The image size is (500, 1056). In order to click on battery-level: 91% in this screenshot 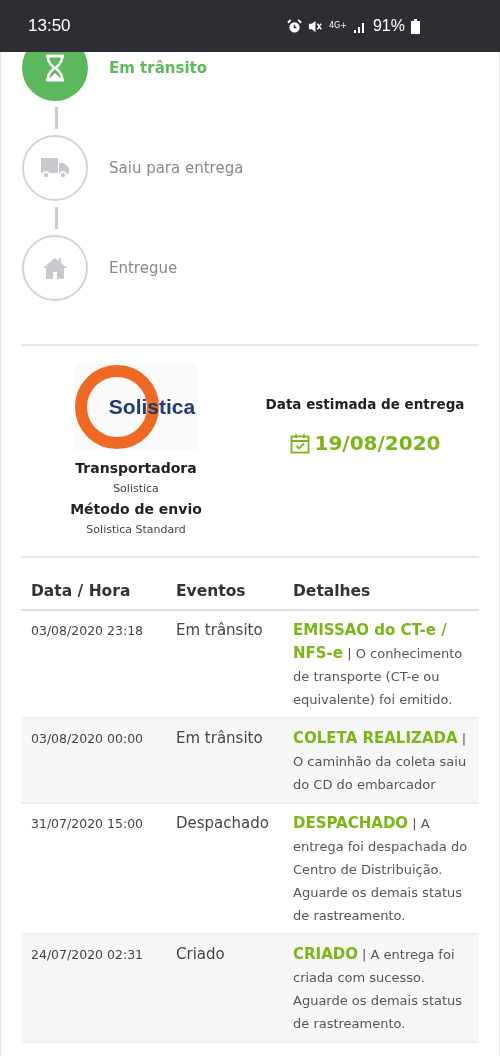, I will do `click(388, 26)`.